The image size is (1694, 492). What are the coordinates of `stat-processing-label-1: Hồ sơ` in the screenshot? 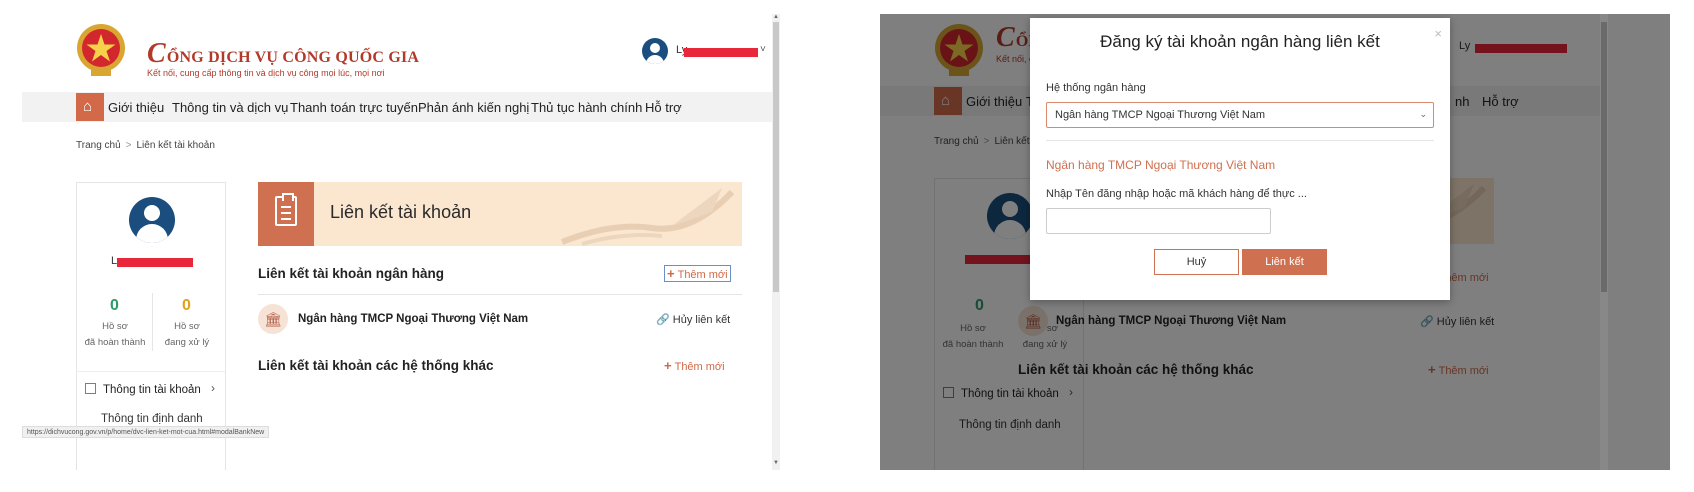 It's located at (187, 326).